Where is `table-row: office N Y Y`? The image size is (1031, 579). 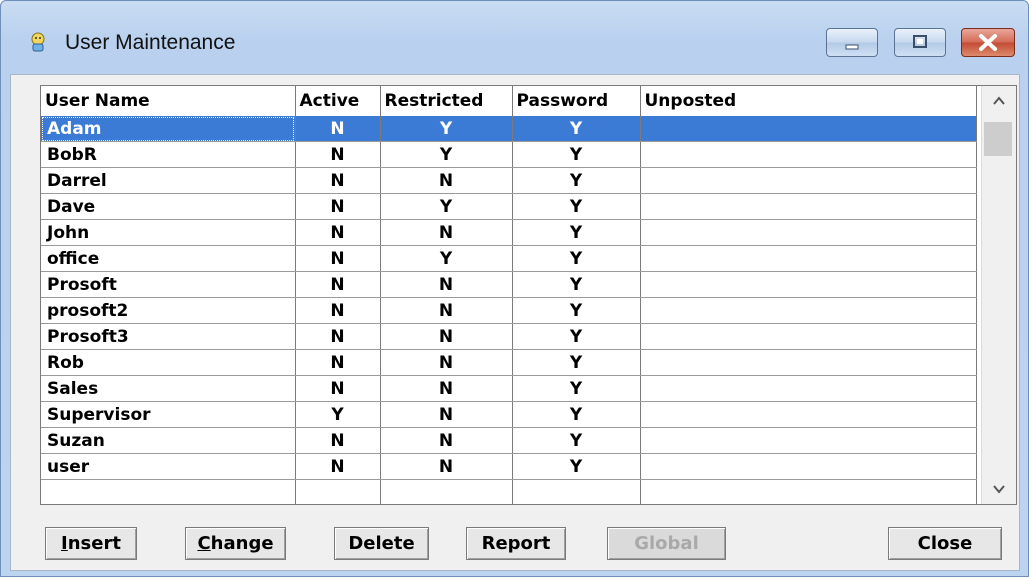 table-row: office N Y Y is located at coordinates (509, 258).